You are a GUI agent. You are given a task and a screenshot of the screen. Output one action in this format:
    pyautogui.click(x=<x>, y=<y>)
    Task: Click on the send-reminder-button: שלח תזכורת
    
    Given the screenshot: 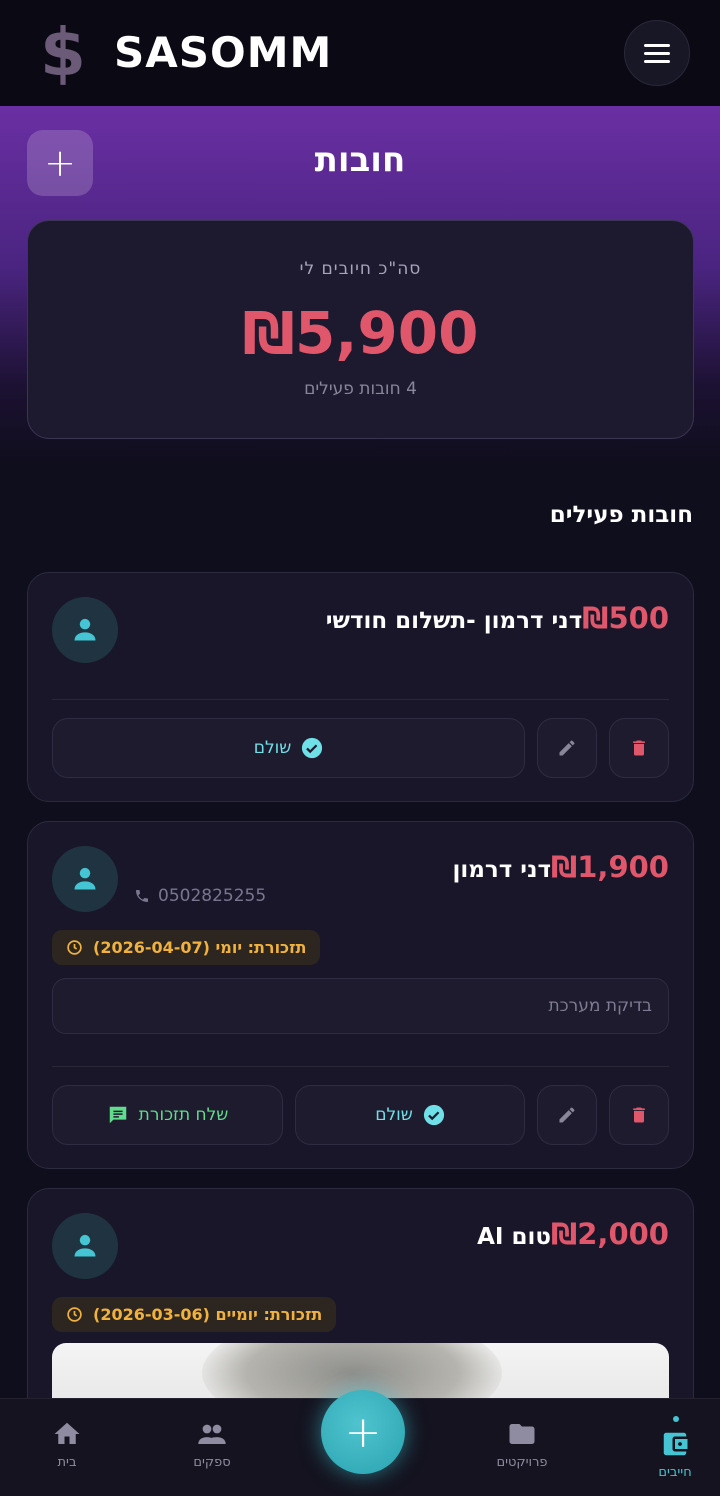 What is the action you would take?
    pyautogui.click(x=167, y=1115)
    